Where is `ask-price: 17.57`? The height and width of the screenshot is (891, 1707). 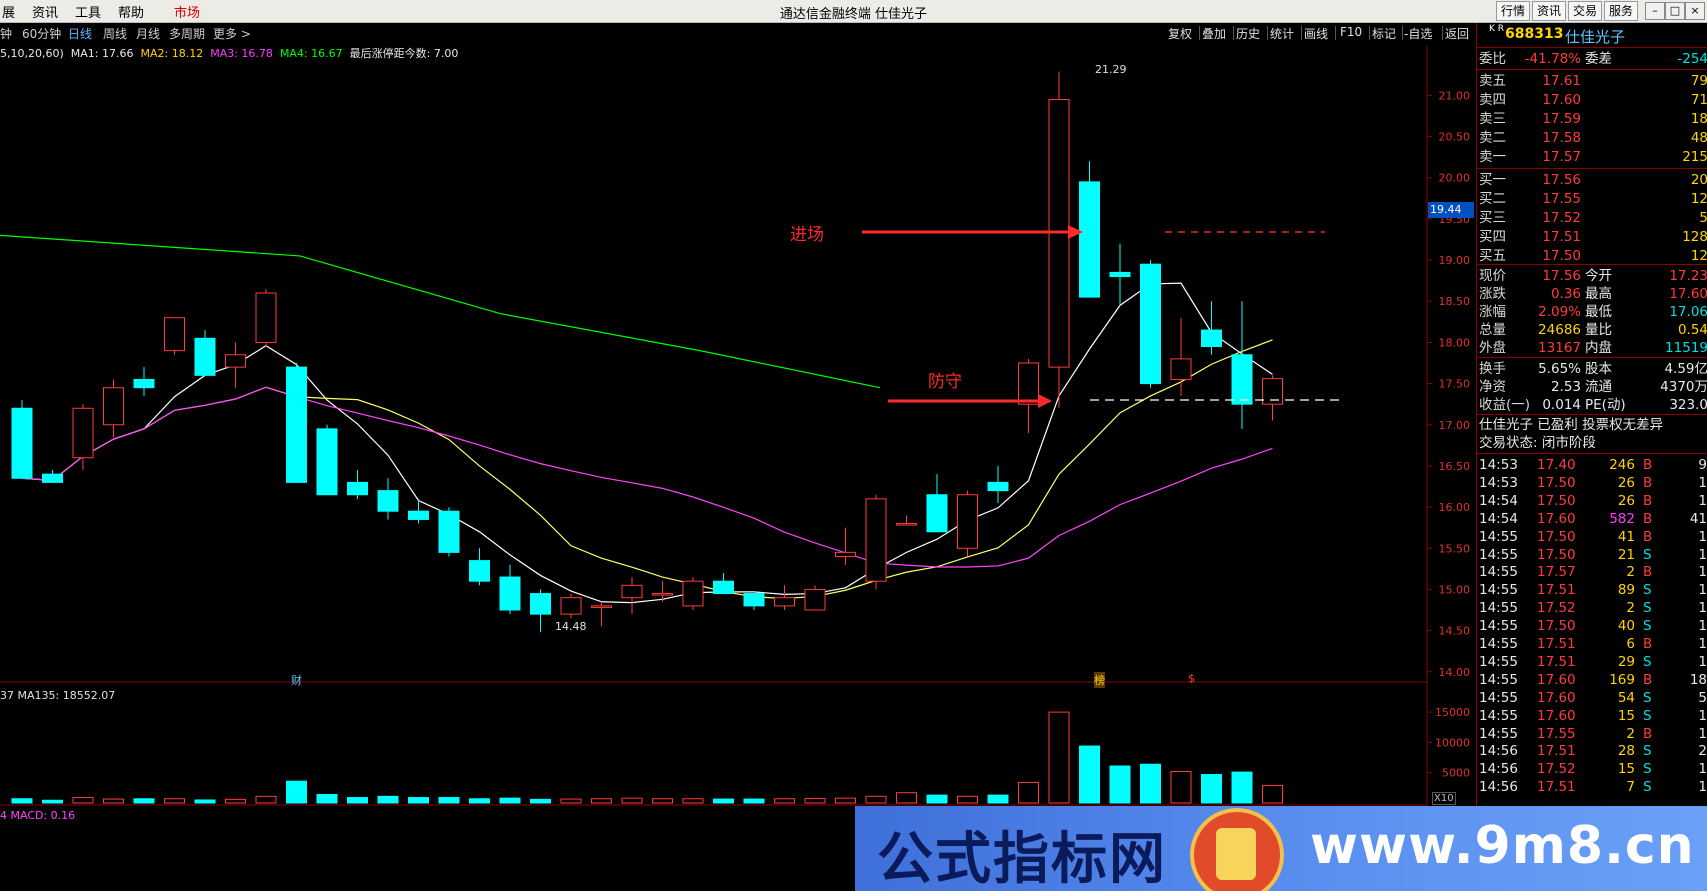
ask-price: 17.57 is located at coordinates (1561, 157).